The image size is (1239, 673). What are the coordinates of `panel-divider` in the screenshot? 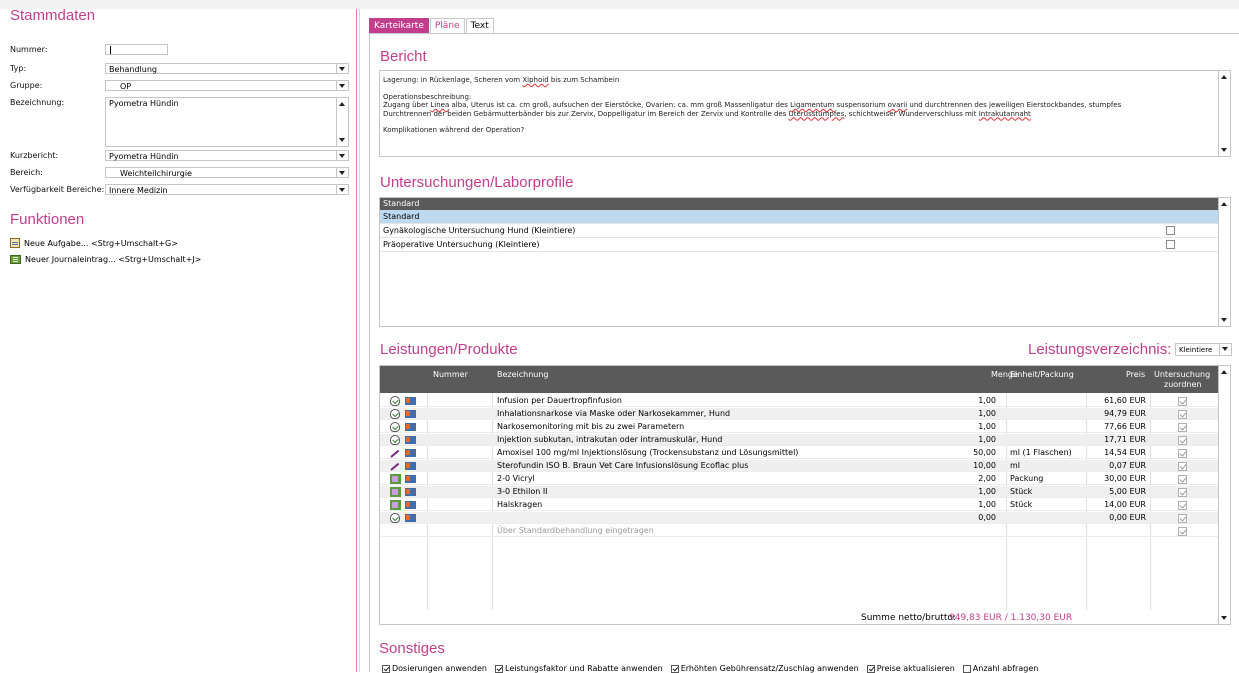 It's located at (356, 340).